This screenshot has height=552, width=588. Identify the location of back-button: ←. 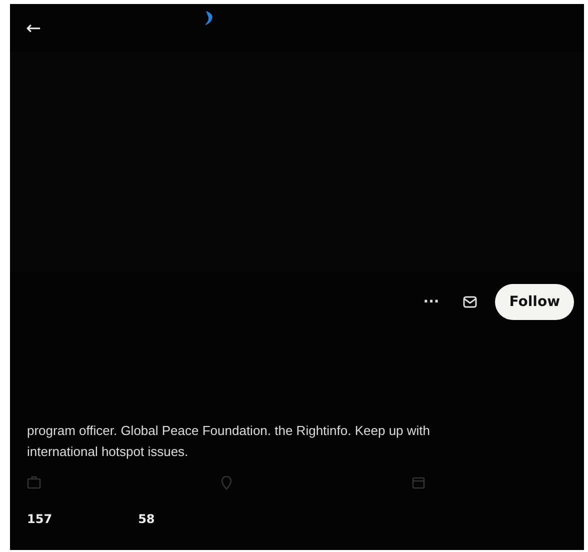
(34, 28).